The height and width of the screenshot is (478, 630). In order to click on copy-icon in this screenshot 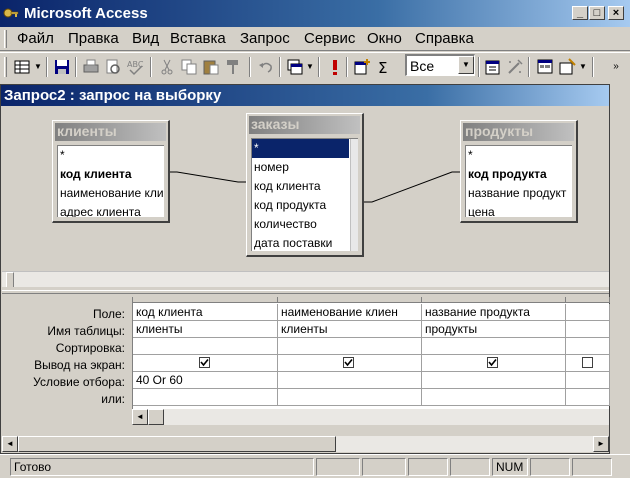, I will do `click(189, 67)`.